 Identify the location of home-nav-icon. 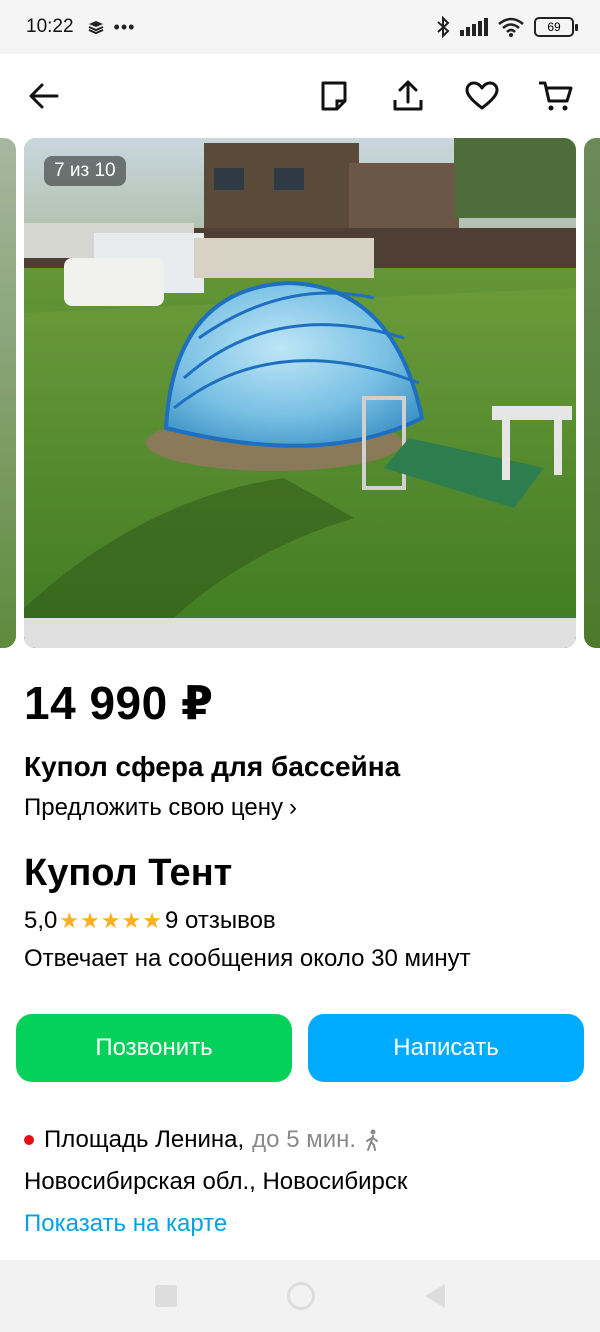
(301, 1296).